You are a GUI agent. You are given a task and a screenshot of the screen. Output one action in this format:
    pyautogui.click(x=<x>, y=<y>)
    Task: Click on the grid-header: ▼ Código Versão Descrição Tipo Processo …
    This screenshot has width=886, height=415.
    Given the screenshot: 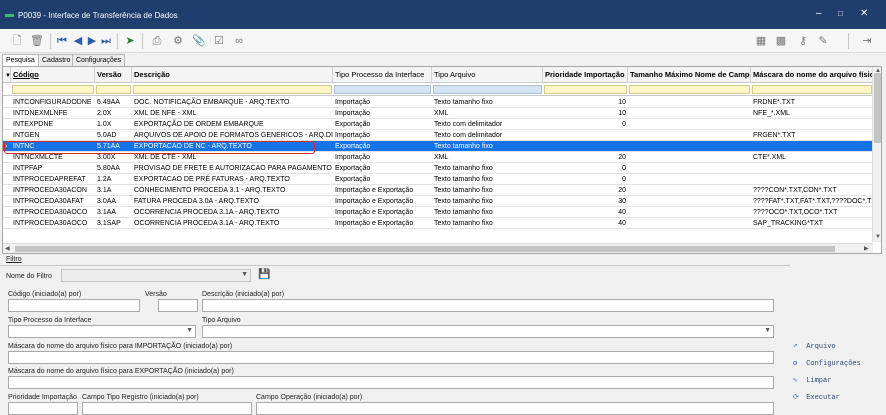 What is the action you would take?
    pyautogui.click(x=438, y=75)
    